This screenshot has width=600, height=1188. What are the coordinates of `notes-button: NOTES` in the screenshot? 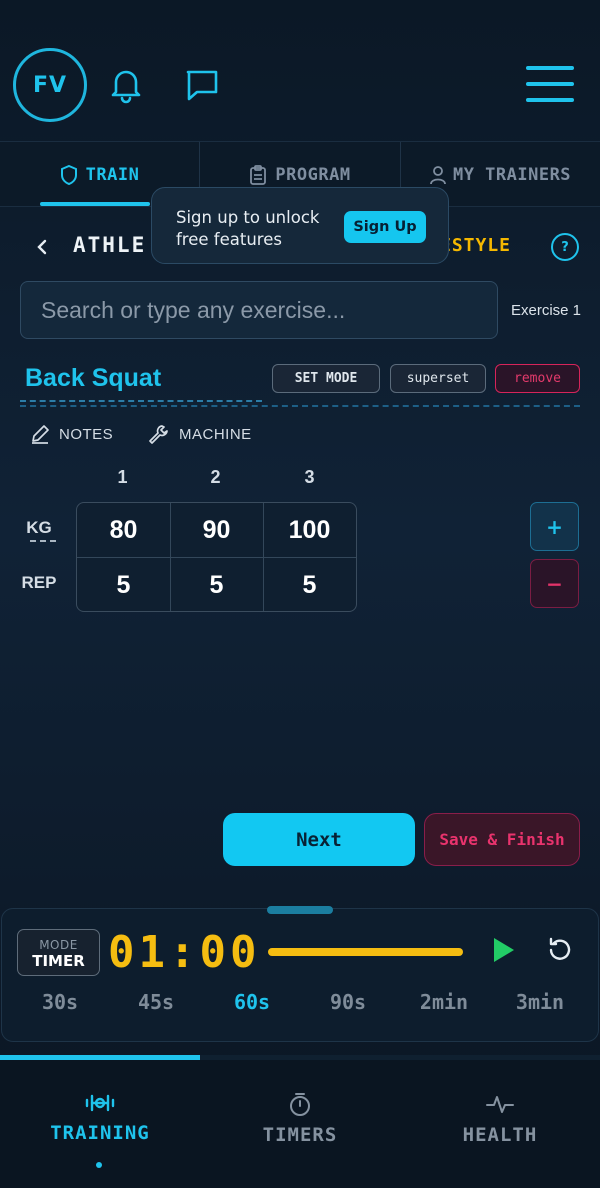 It's located at (71, 434).